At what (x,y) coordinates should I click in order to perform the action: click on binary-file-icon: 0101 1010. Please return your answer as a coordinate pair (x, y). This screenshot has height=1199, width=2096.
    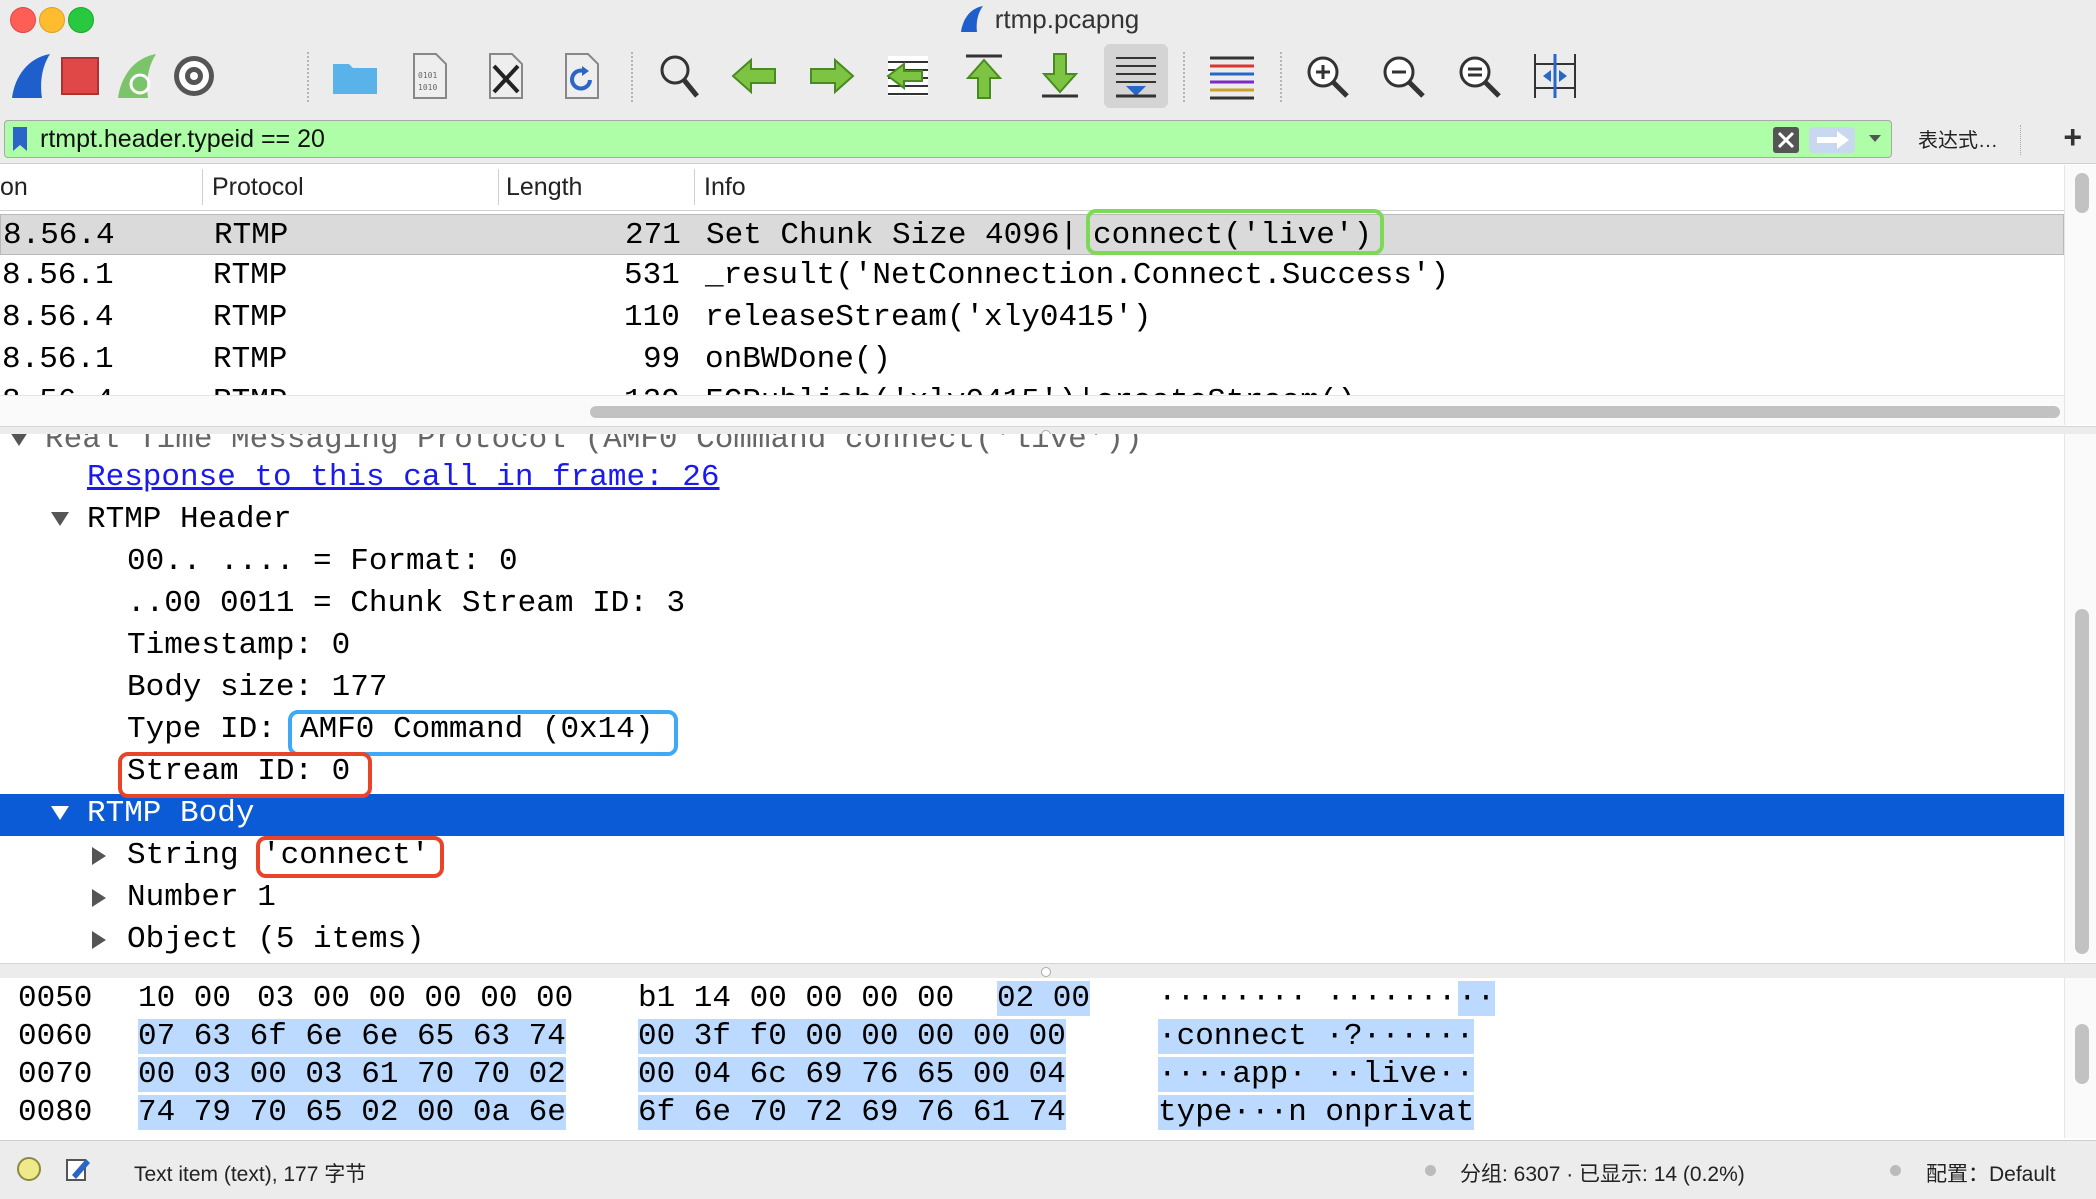
    Looking at the image, I should click on (430, 76).